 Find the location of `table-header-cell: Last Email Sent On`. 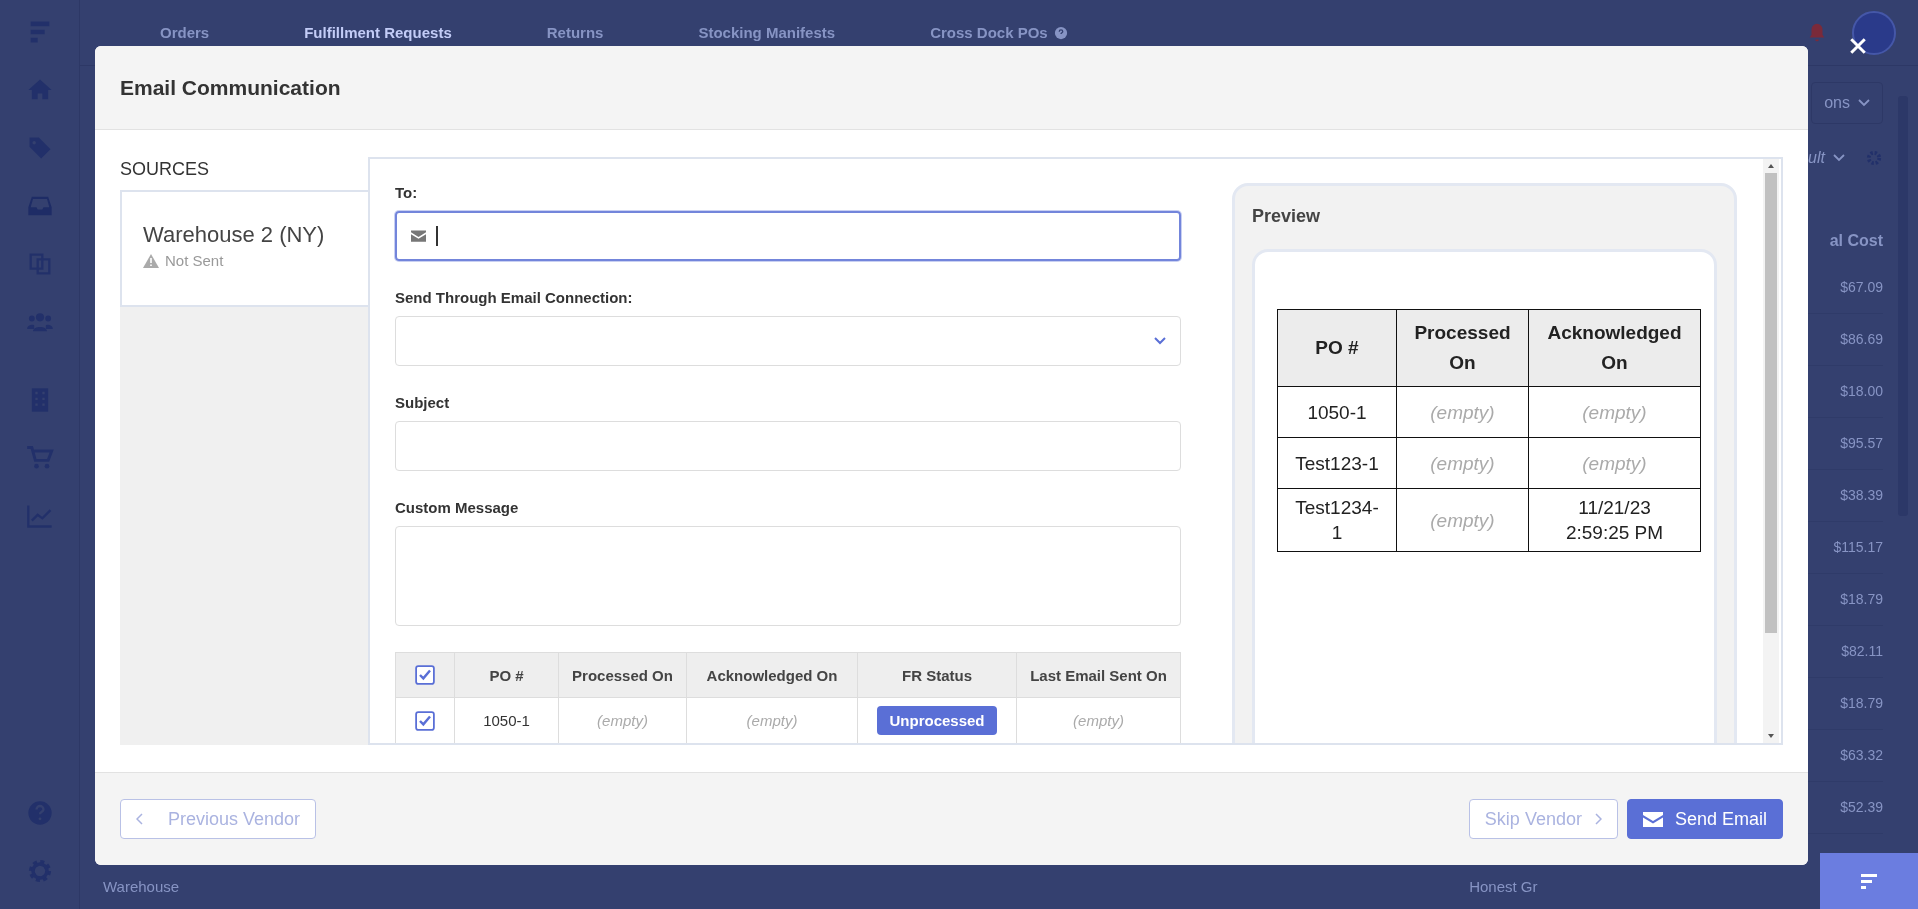

table-header-cell: Last Email Sent On is located at coordinates (1098, 675).